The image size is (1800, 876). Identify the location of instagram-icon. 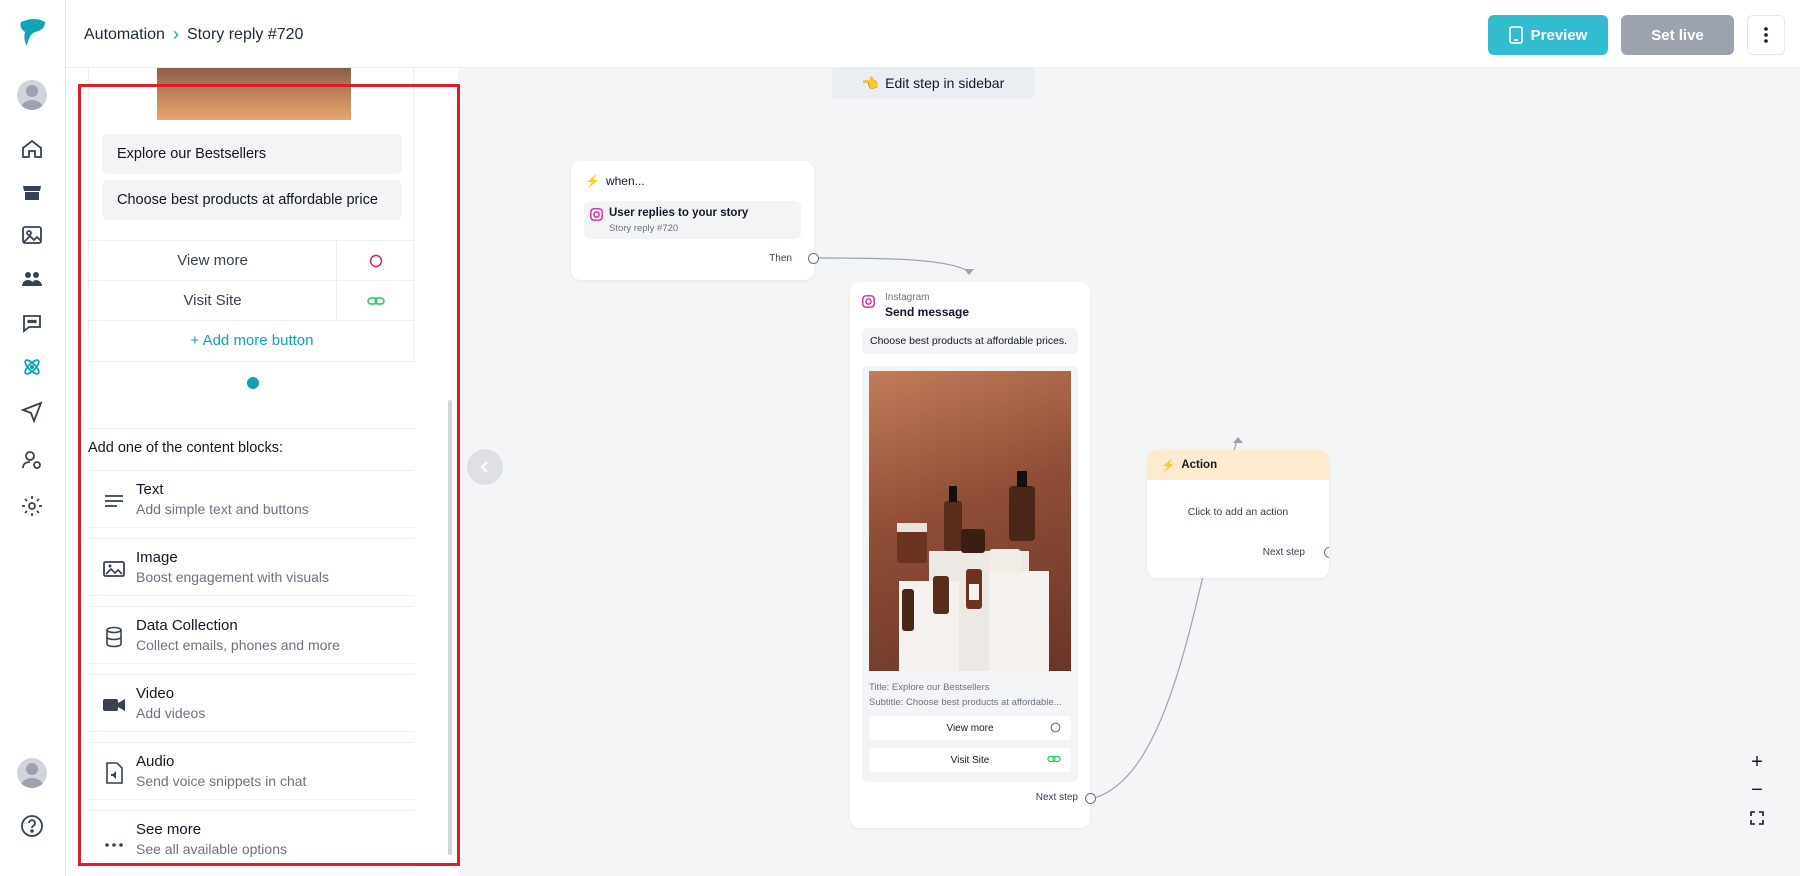
(868, 301).